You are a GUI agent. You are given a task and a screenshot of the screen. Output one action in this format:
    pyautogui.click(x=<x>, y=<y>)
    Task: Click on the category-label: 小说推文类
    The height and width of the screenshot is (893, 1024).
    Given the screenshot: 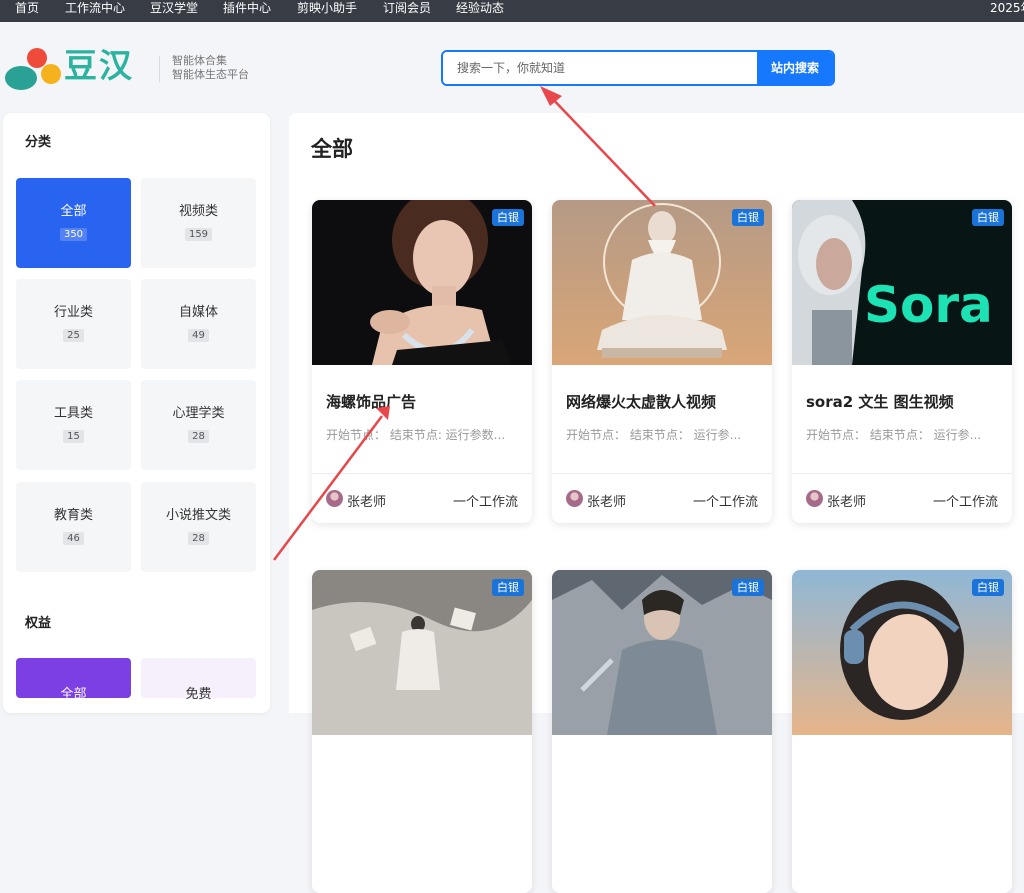 What is the action you would take?
    pyautogui.click(x=198, y=515)
    